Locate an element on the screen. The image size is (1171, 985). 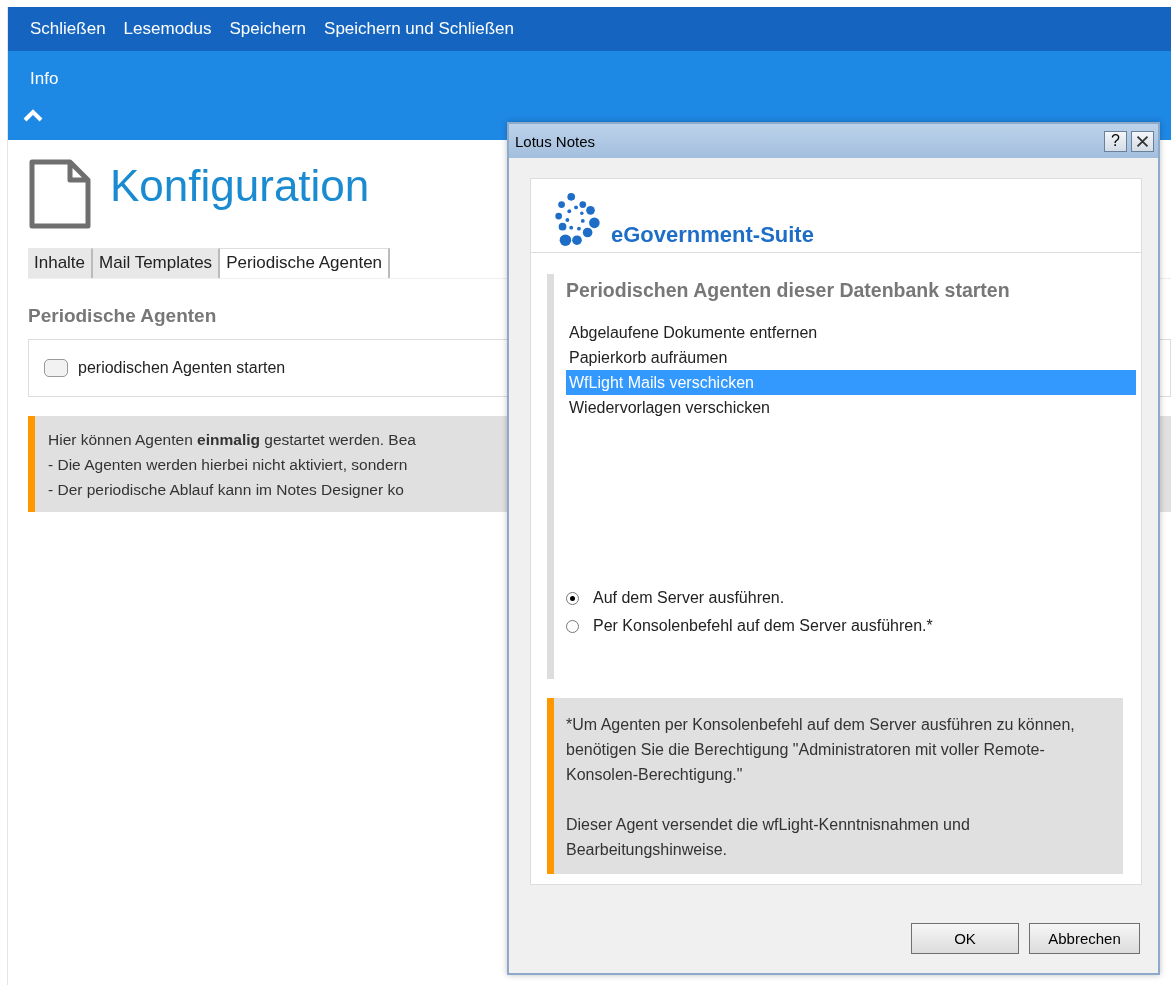
section-title: Periodische Agenten is located at coordinates (123, 316).